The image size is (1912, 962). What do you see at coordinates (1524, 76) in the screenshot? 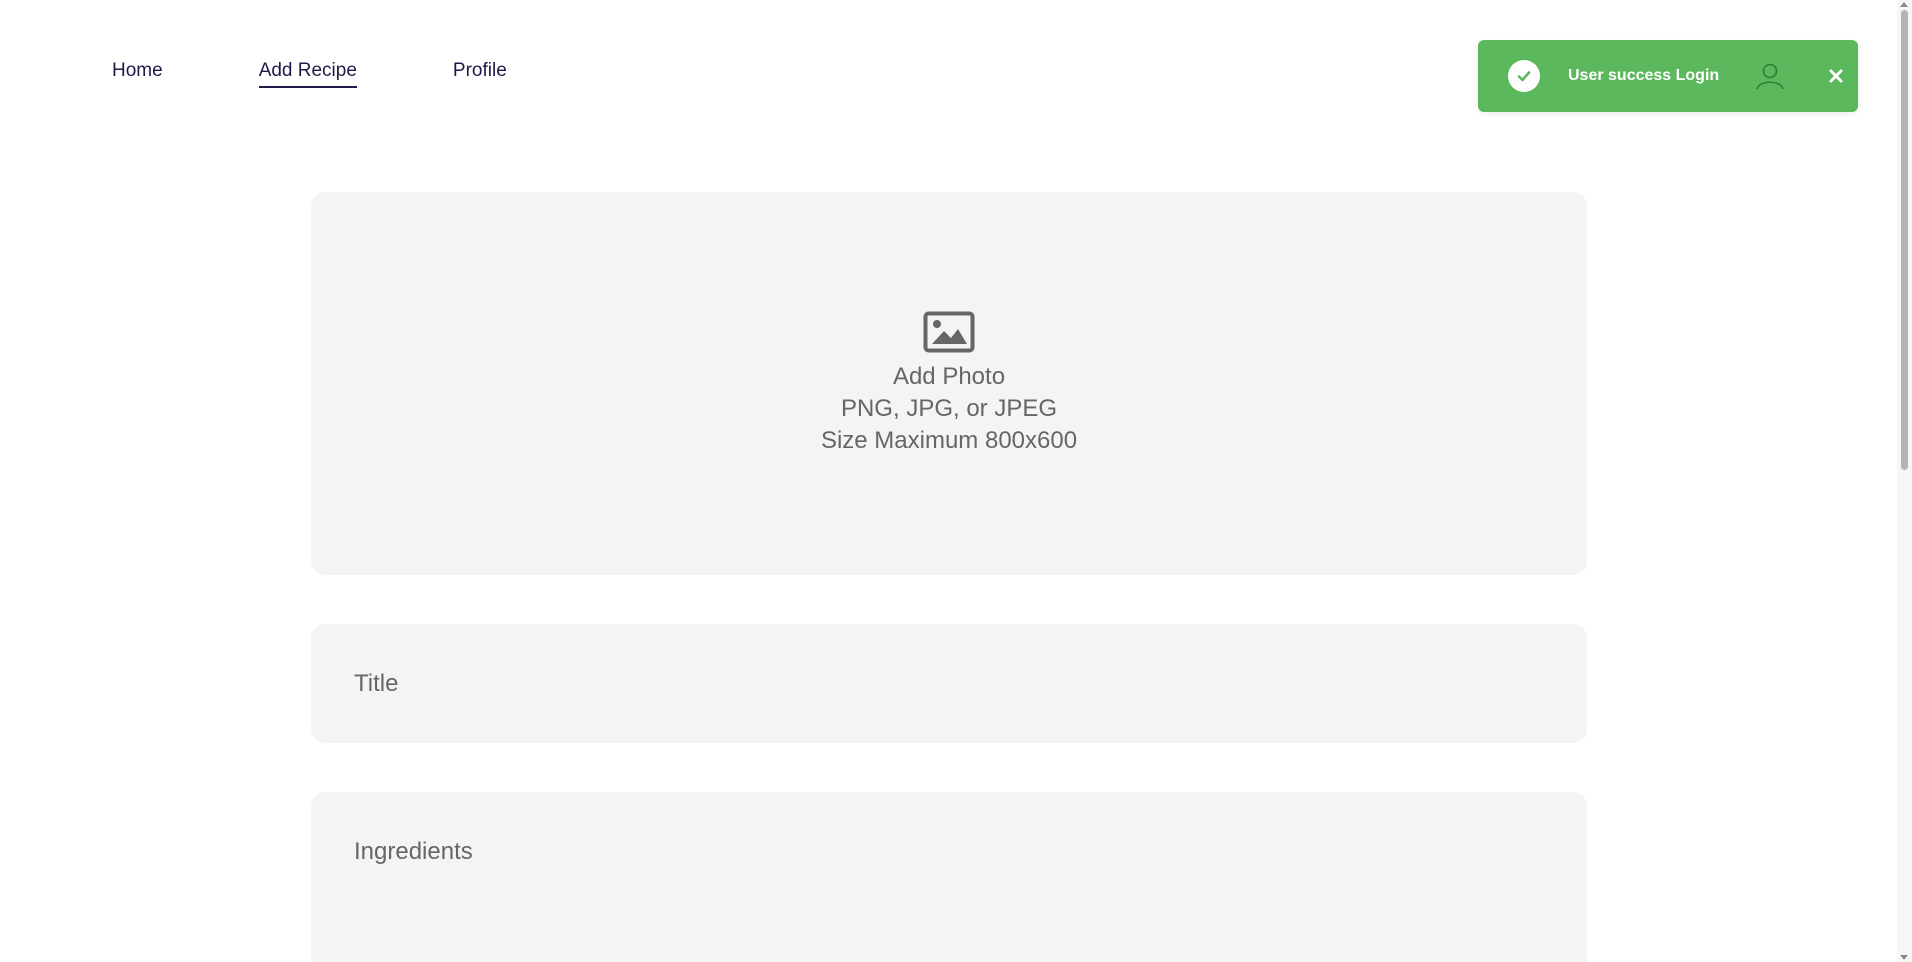
I see `check-circle-icon` at bounding box center [1524, 76].